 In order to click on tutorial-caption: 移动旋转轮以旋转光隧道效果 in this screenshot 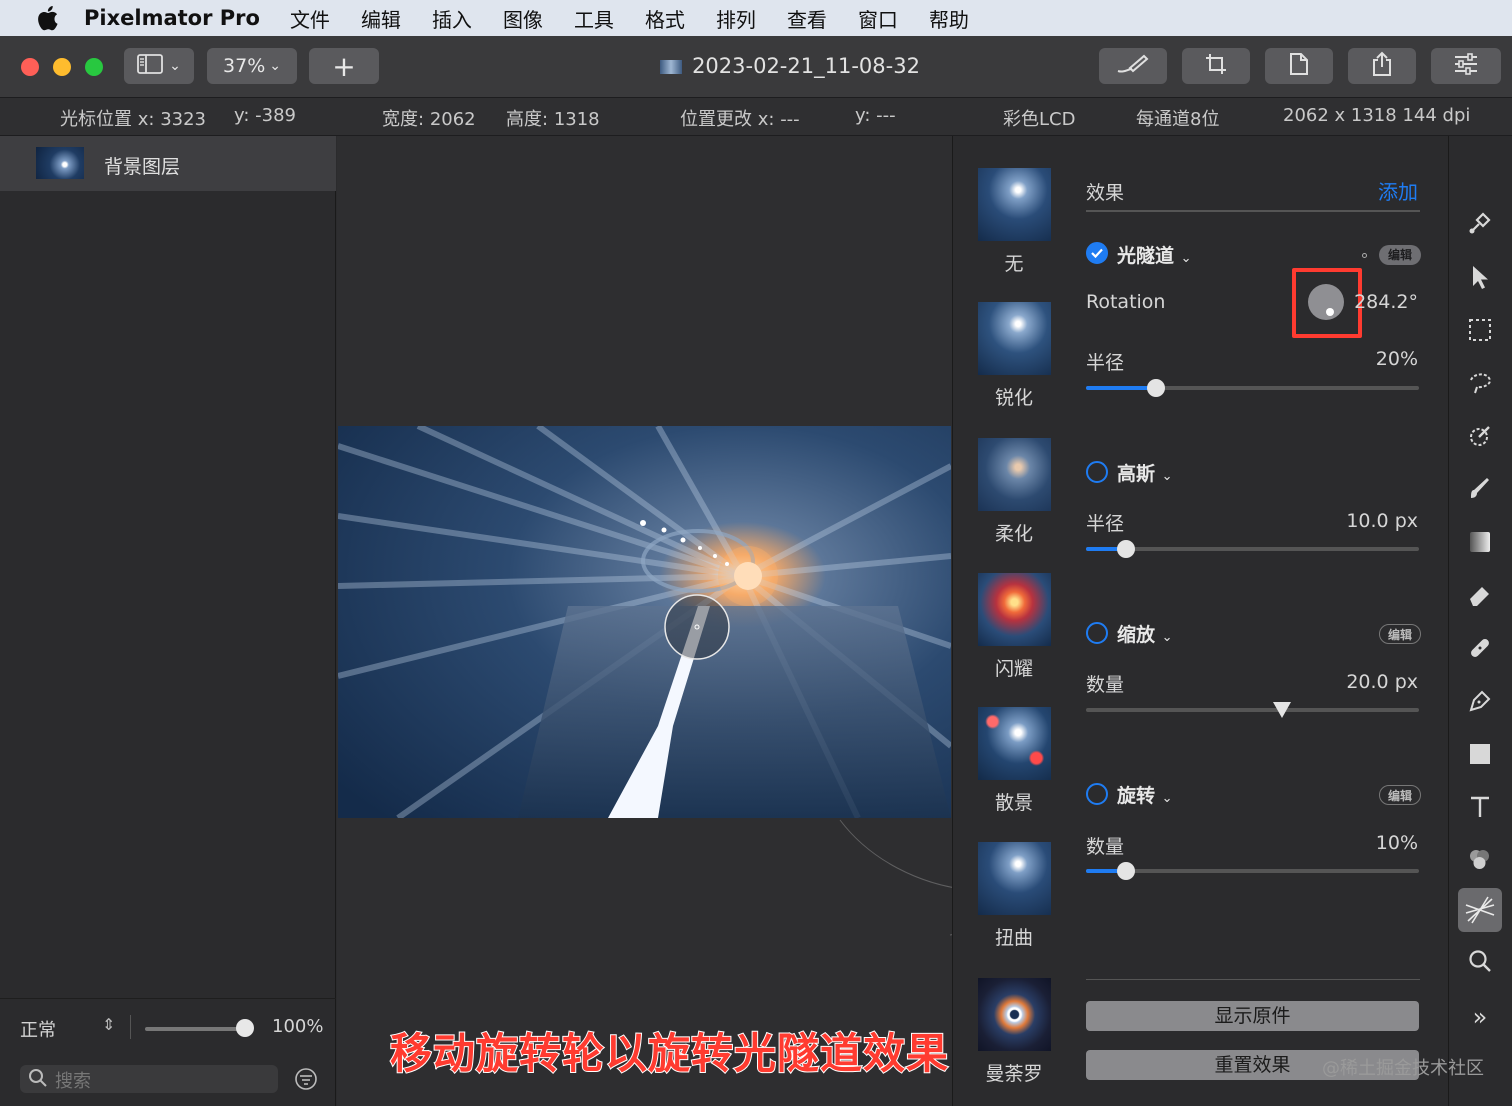, I will do `click(669, 1053)`.